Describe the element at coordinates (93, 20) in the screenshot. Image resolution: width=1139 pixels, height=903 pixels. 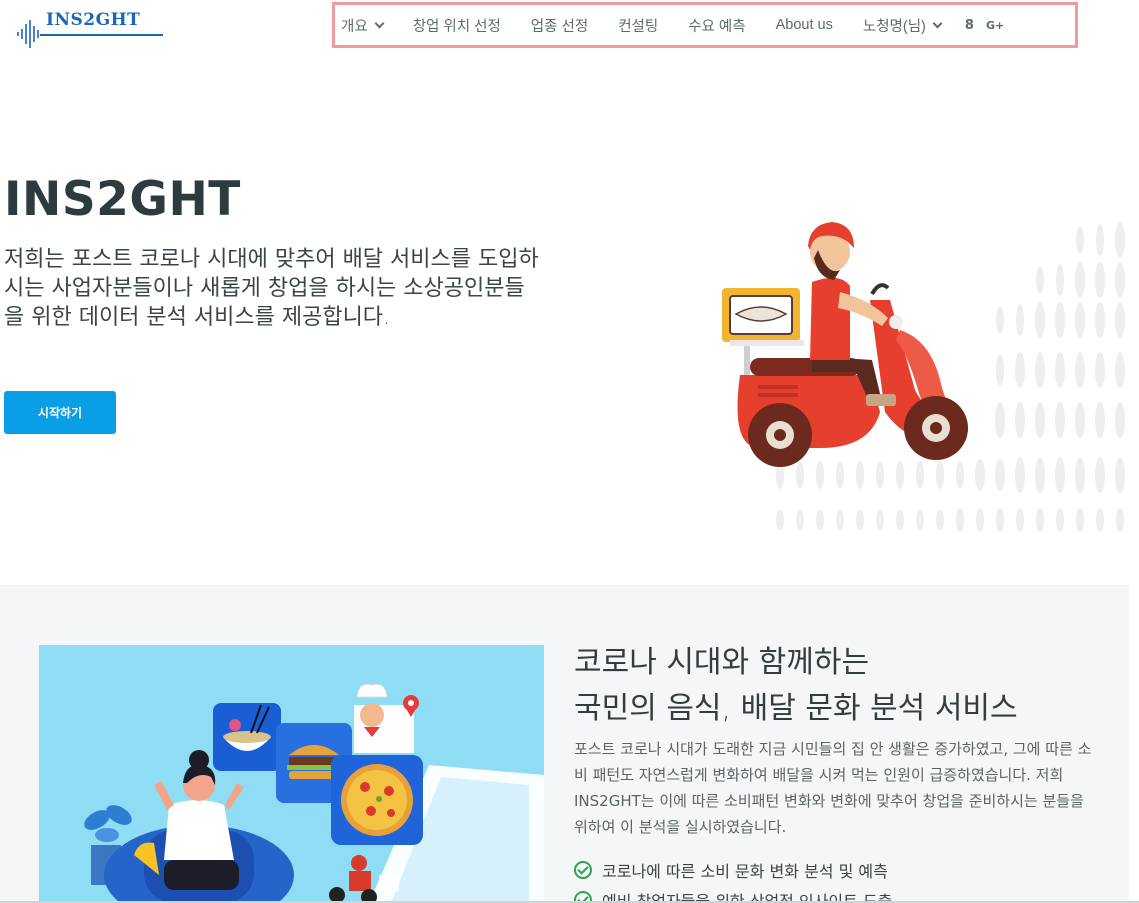
I see `logo-text: INS2GHT` at that location.